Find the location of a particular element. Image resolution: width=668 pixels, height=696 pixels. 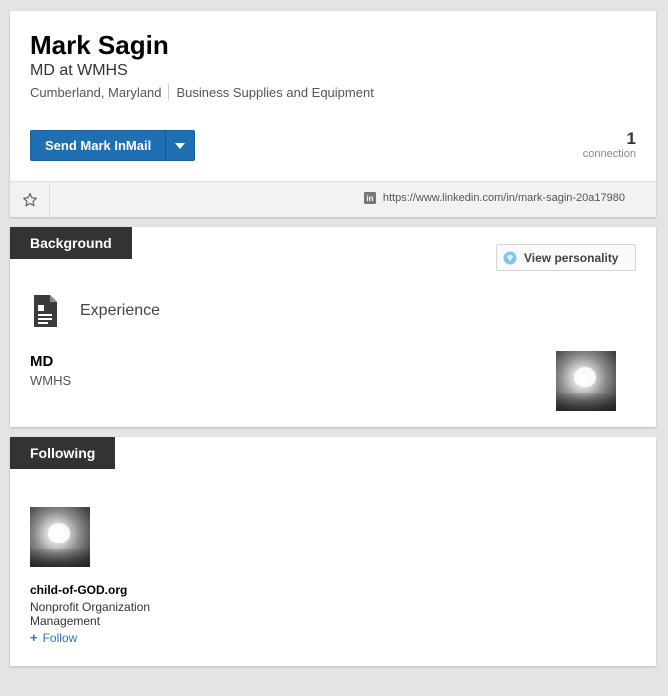

org-logo is located at coordinates (60, 537).